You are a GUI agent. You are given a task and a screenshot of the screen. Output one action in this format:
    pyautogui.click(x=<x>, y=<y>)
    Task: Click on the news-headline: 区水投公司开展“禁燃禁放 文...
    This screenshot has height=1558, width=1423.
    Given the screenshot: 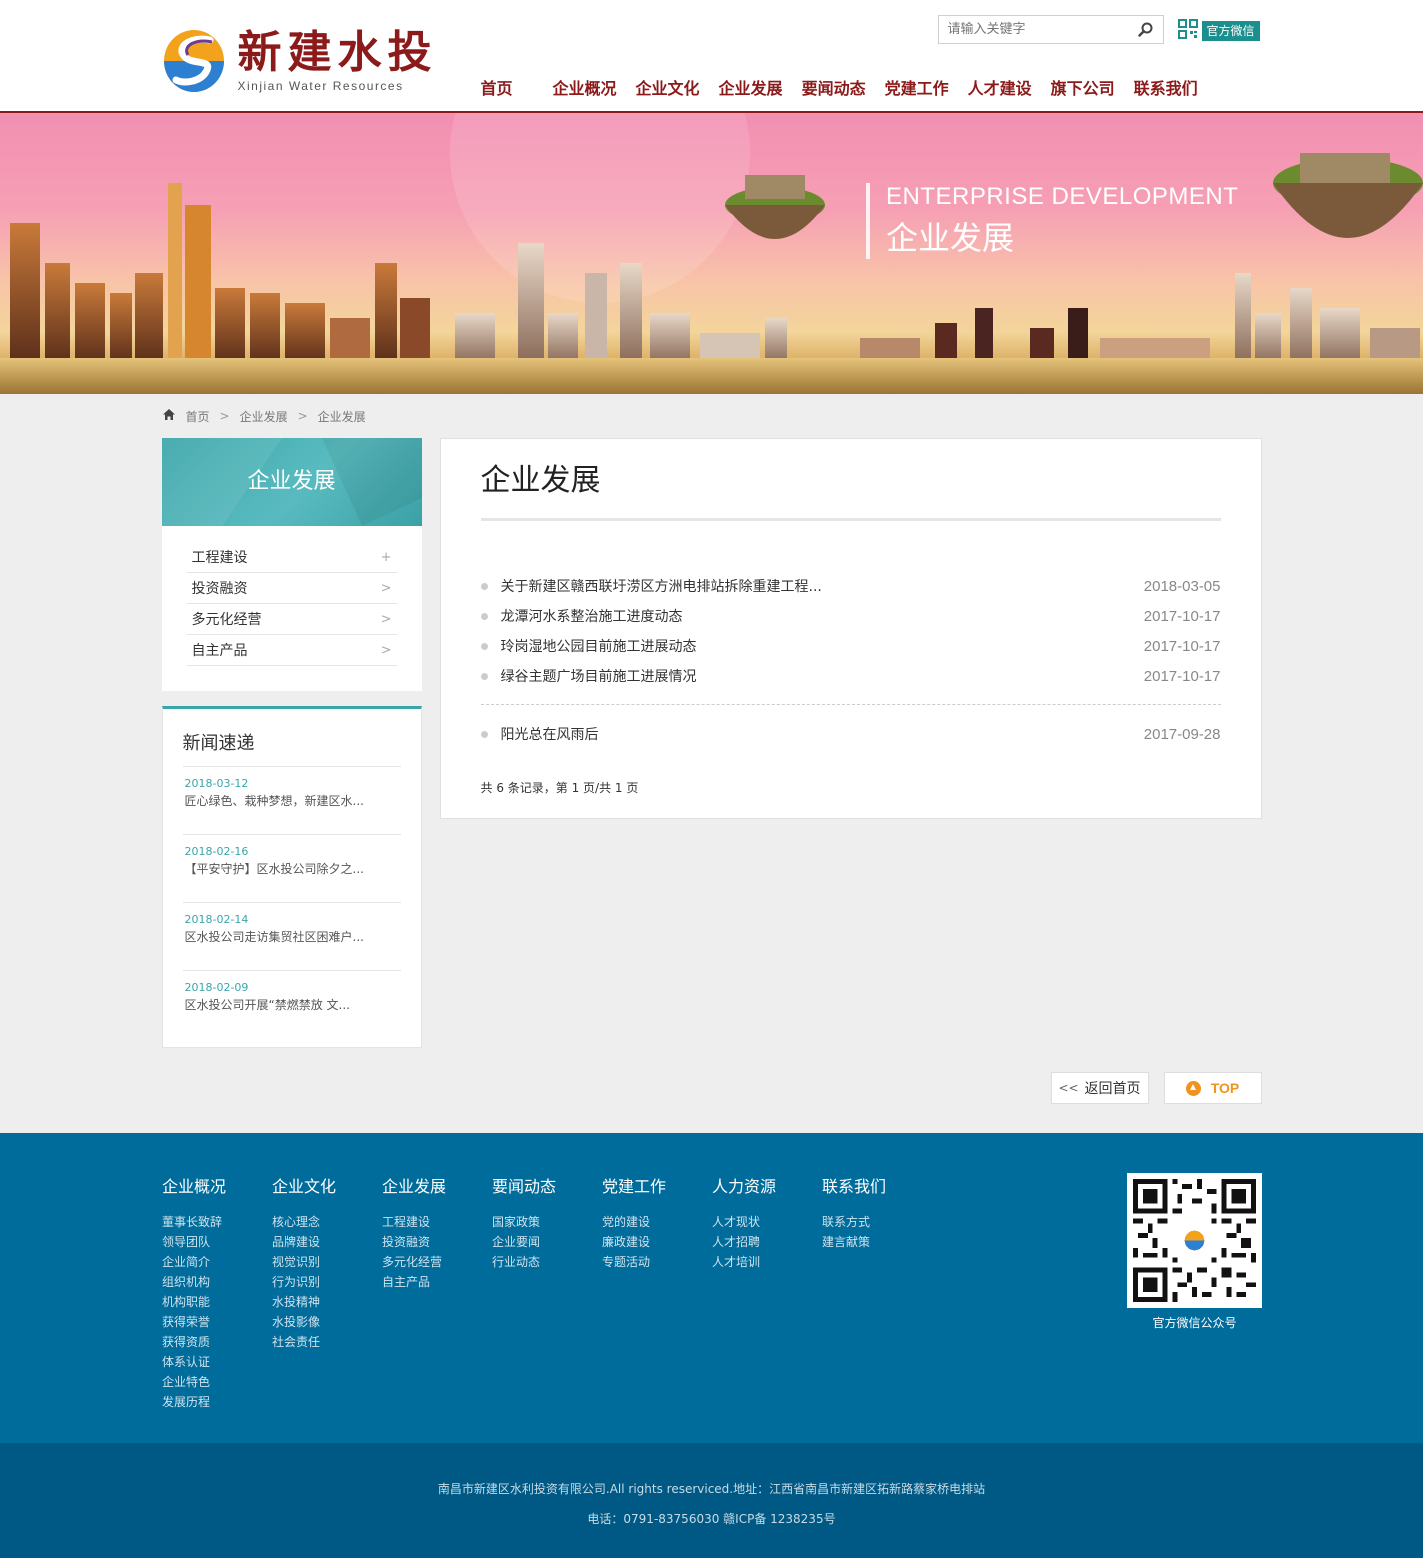 What is the action you would take?
    pyautogui.click(x=292, y=1004)
    